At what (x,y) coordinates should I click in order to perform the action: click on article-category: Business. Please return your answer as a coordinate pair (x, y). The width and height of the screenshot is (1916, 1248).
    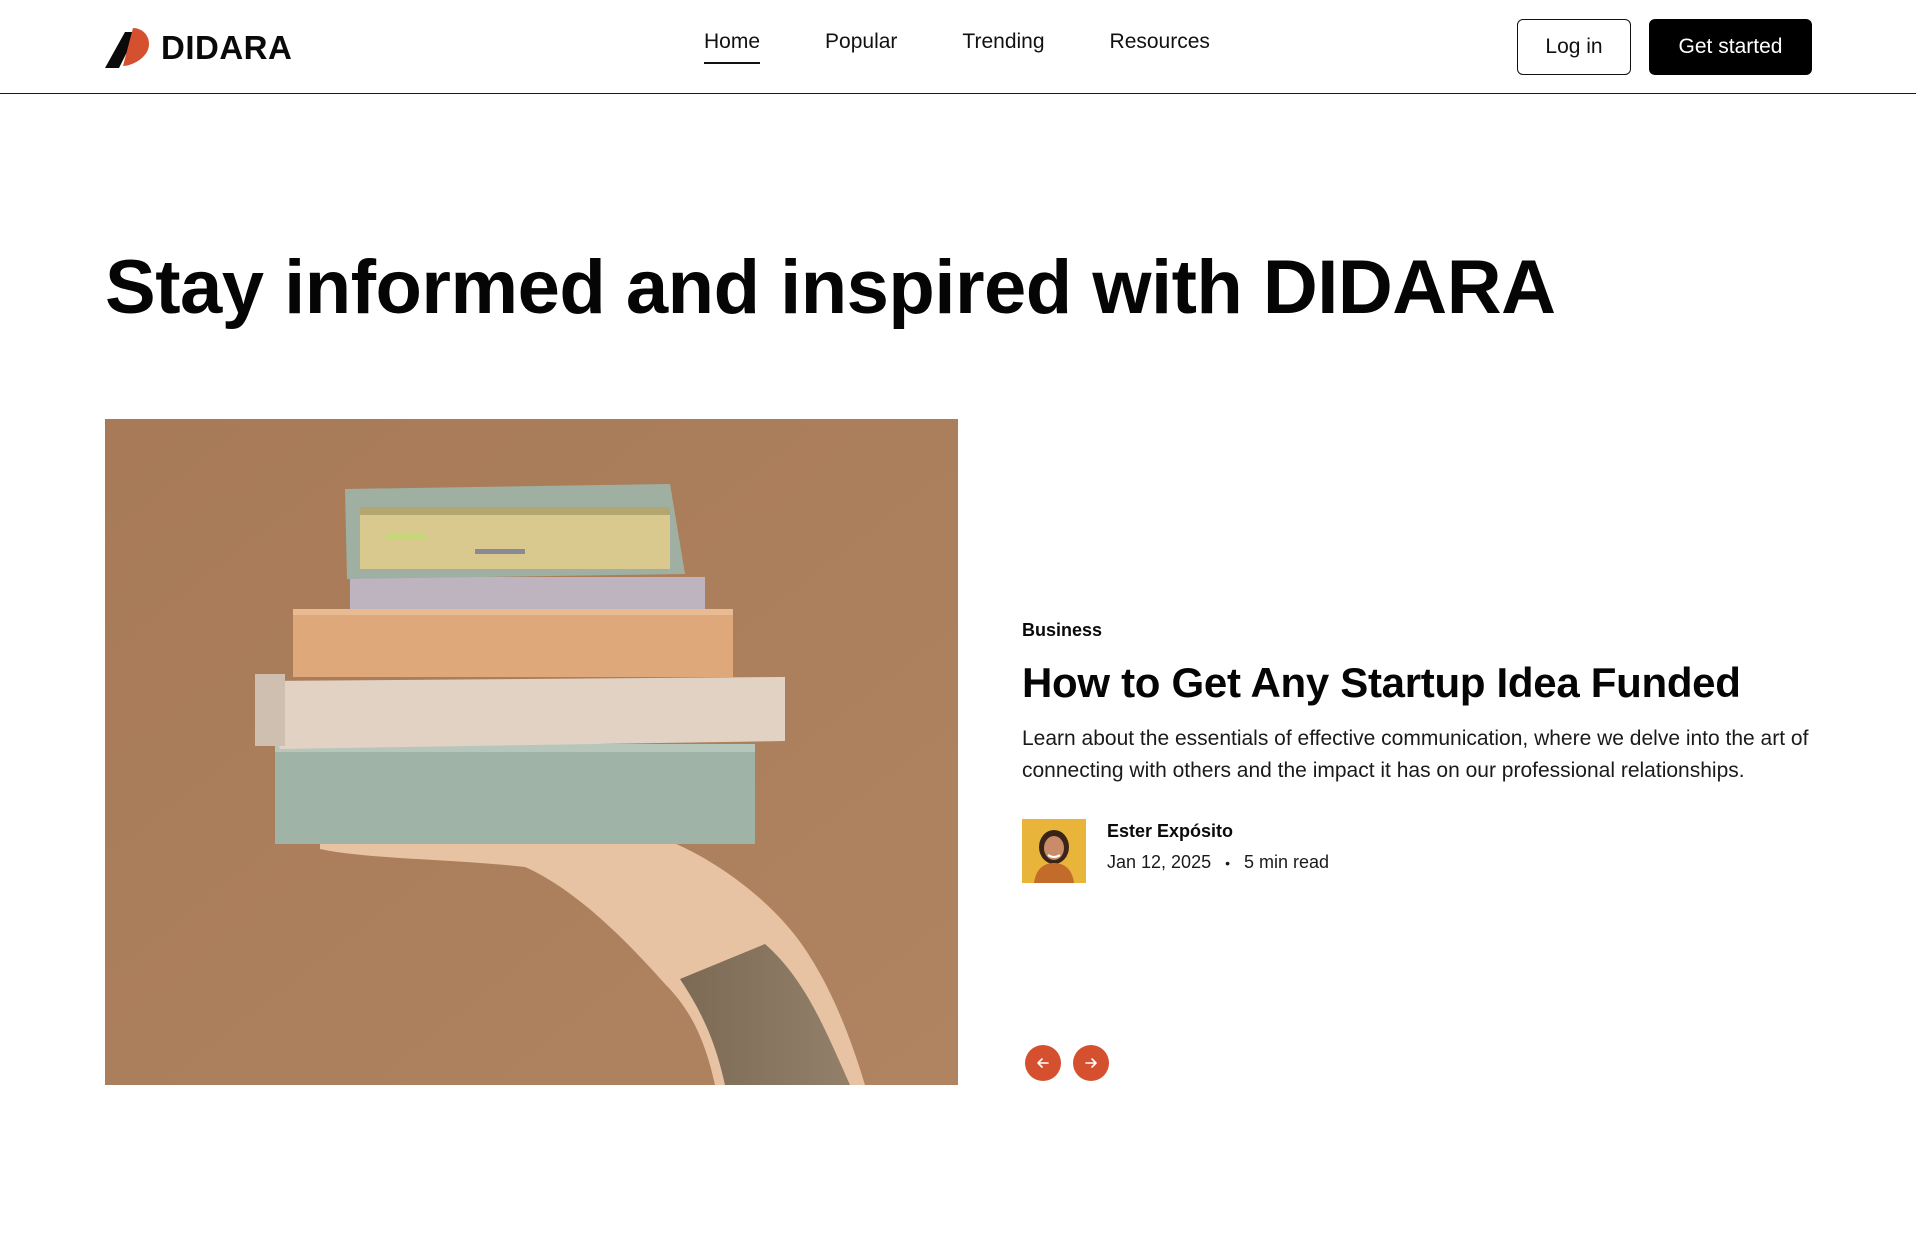
    Looking at the image, I should click on (1422, 630).